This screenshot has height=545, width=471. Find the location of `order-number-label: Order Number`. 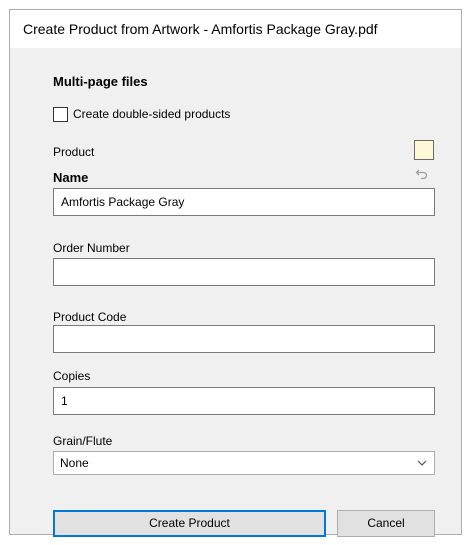

order-number-label: Order Number is located at coordinates (91, 248).